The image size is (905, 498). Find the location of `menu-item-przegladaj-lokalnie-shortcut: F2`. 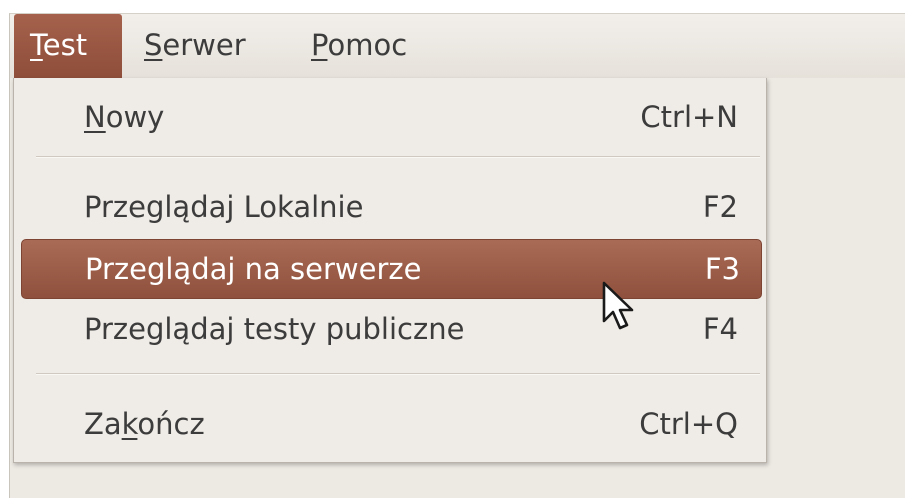

menu-item-przegladaj-lokalnie-shortcut: F2 is located at coordinates (720, 207).